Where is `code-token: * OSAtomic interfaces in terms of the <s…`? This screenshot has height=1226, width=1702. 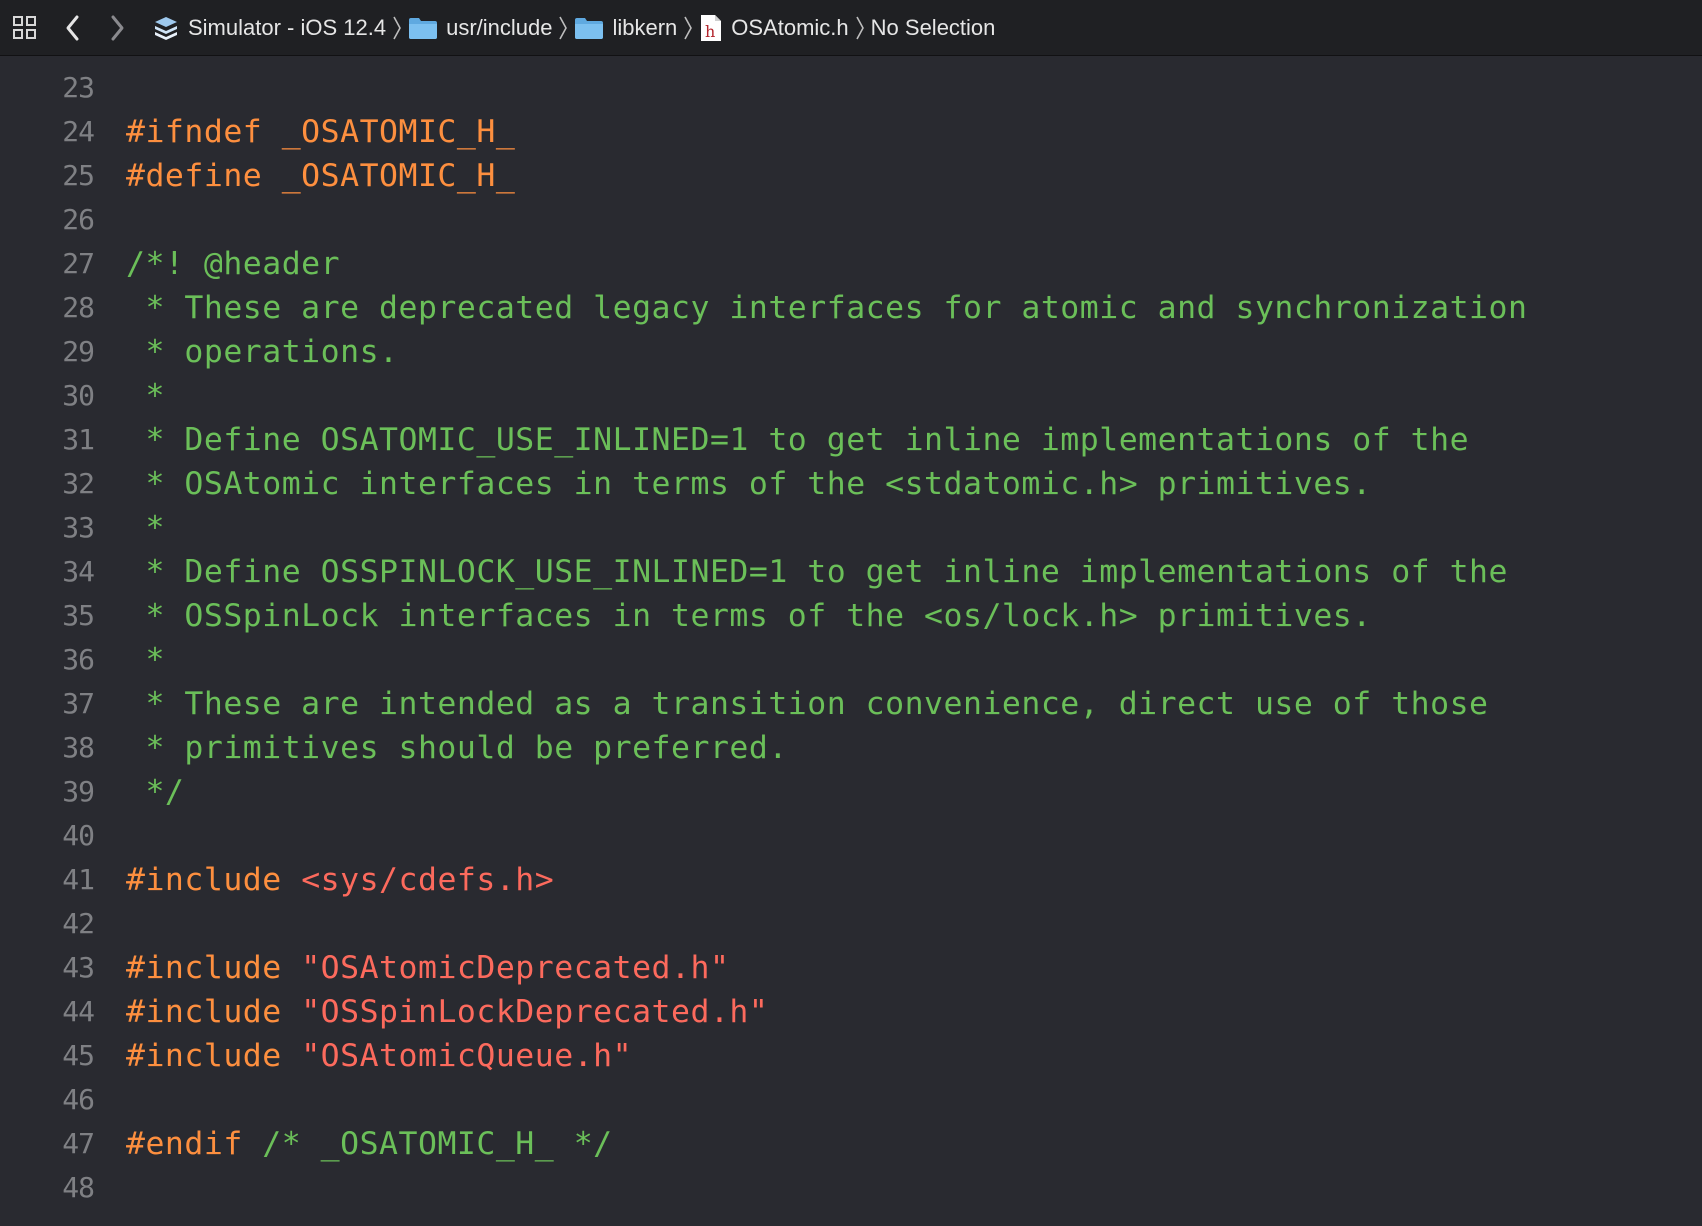
code-token: * OSAtomic interfaces in terms of the <s… is located at coordinates (749, 484).